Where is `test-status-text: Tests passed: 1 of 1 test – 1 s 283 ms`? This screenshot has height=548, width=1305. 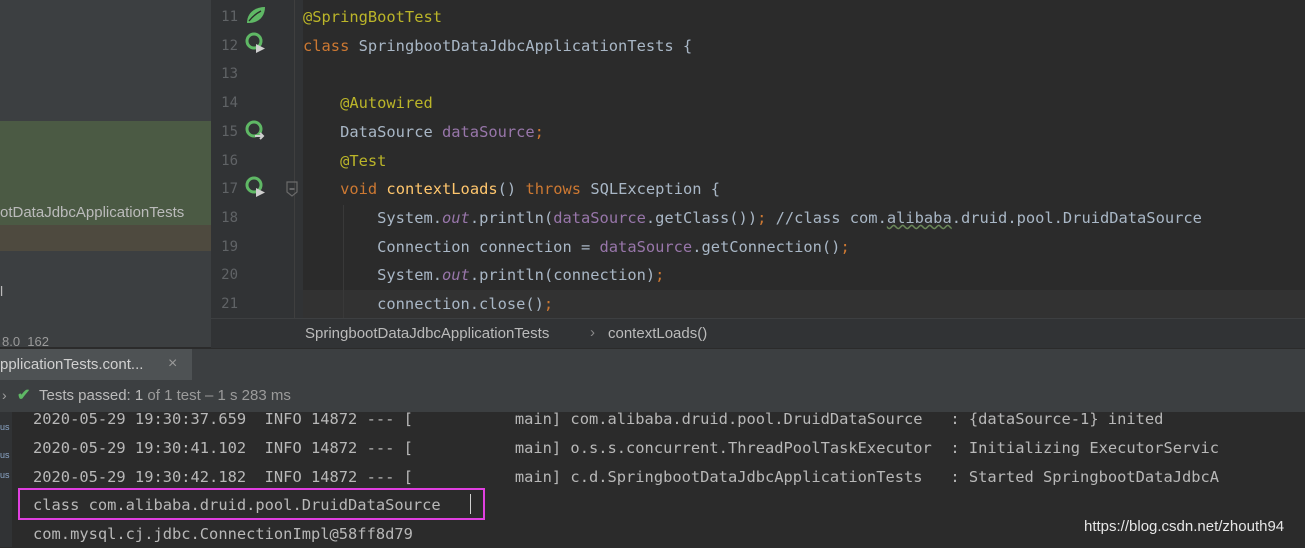 test-status-text: Tests passed: 1 of 1 test – 1 s 283 ms is located at coordinates (165, 395).